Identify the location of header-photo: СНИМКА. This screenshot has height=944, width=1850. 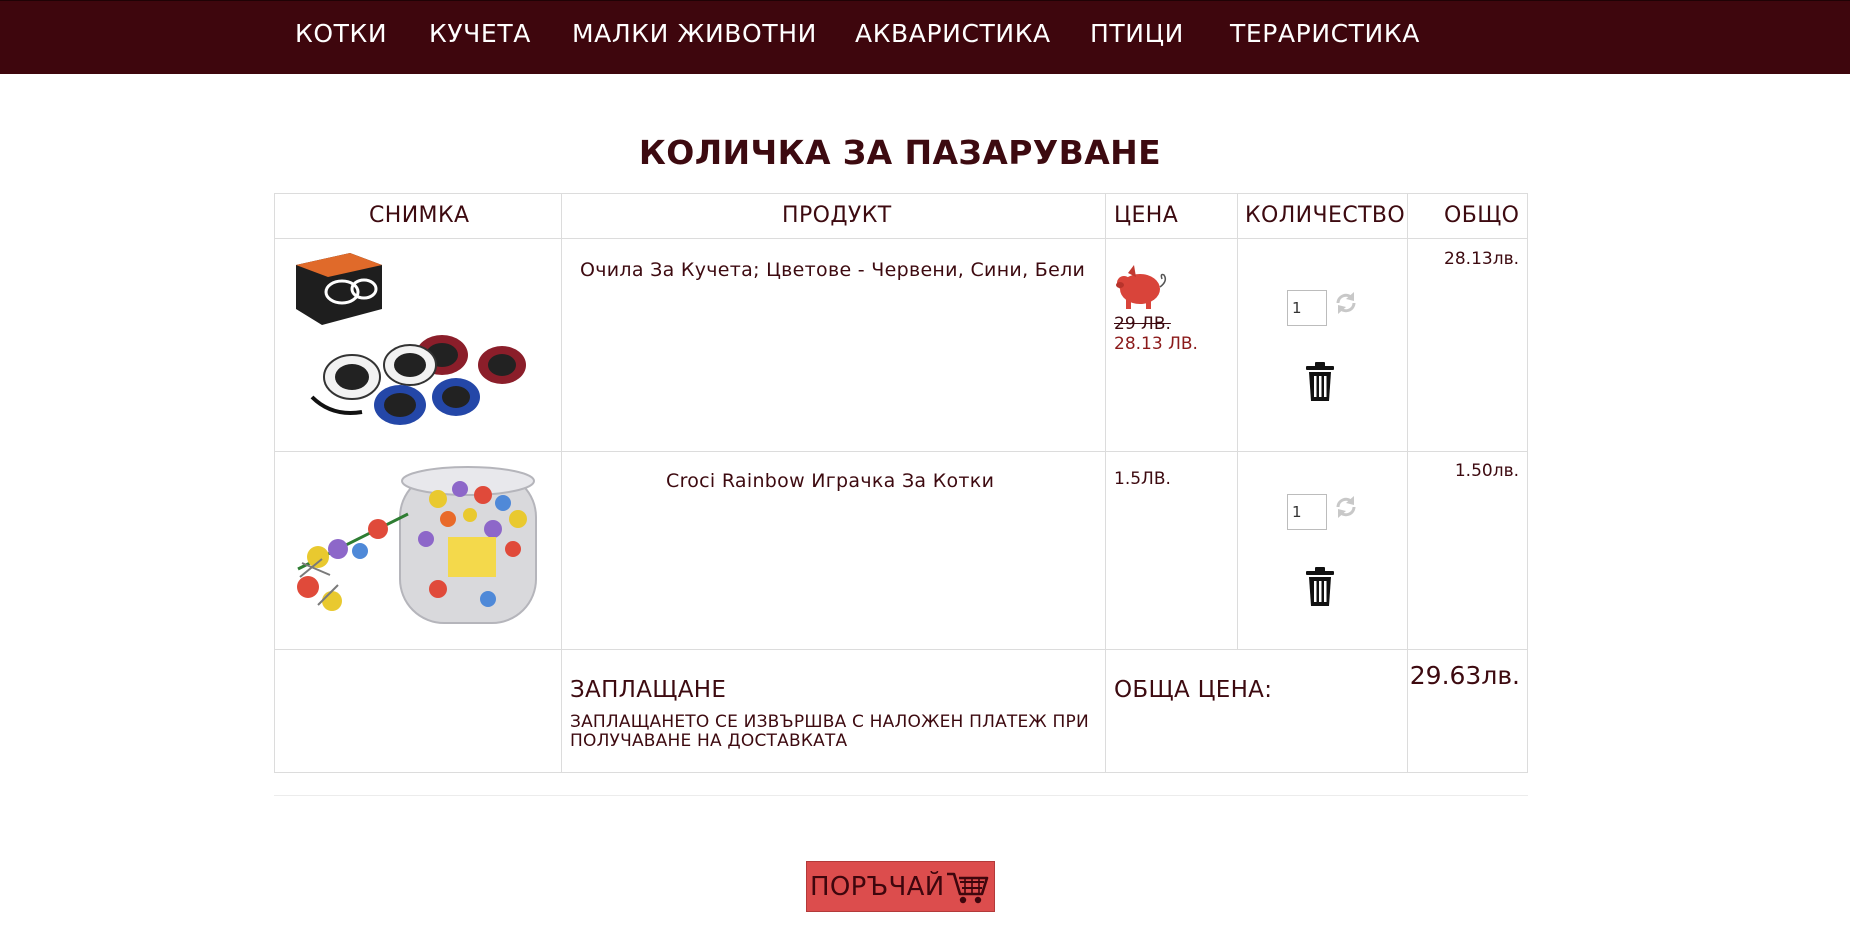
(419, 215).